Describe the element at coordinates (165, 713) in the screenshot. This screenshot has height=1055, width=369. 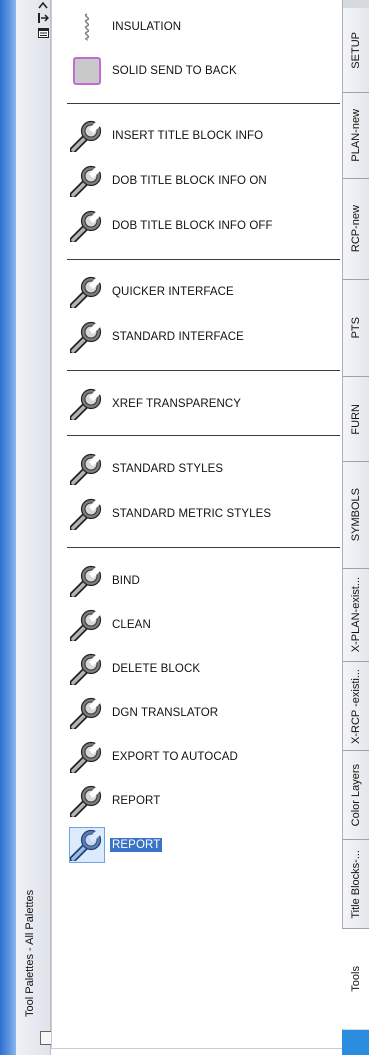
I see `tool-item-label: DGN TRANSLATOR` at that location.